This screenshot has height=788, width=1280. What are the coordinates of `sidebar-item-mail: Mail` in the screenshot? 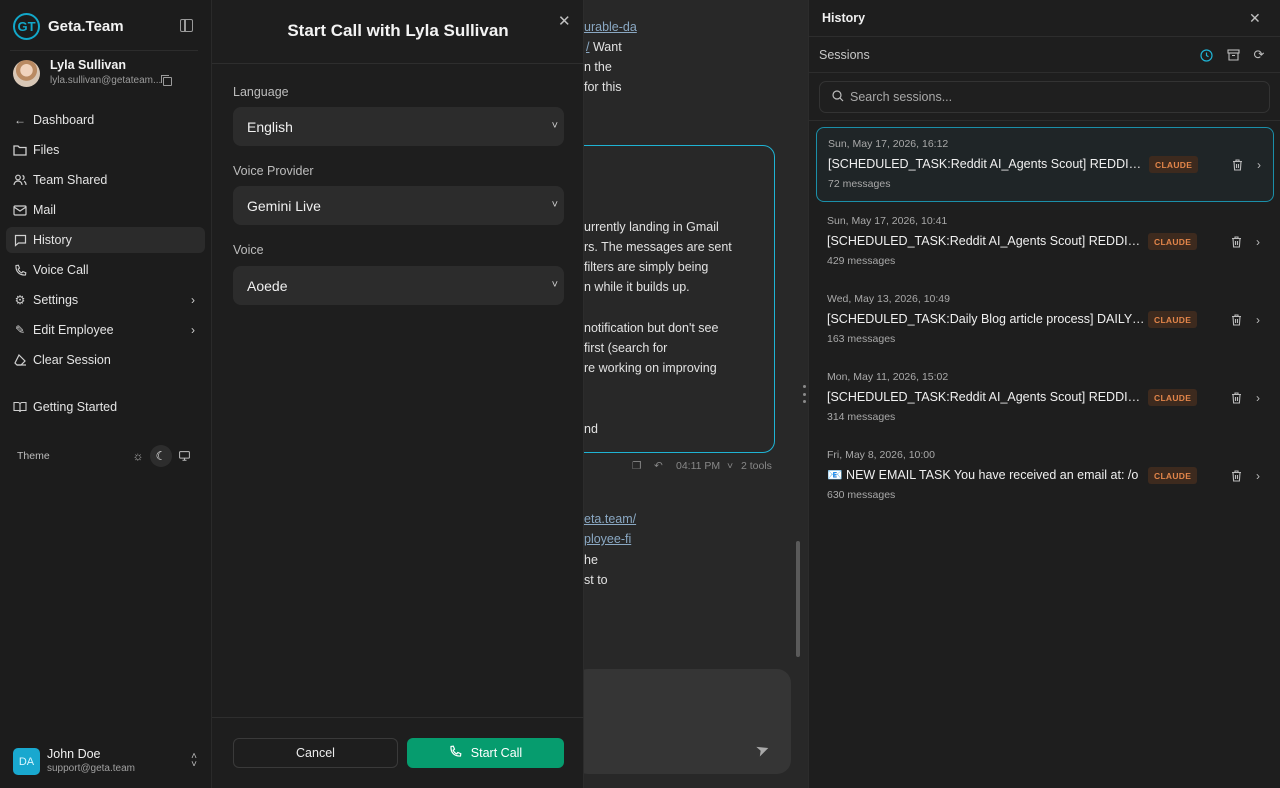 It's located at (105, 210).